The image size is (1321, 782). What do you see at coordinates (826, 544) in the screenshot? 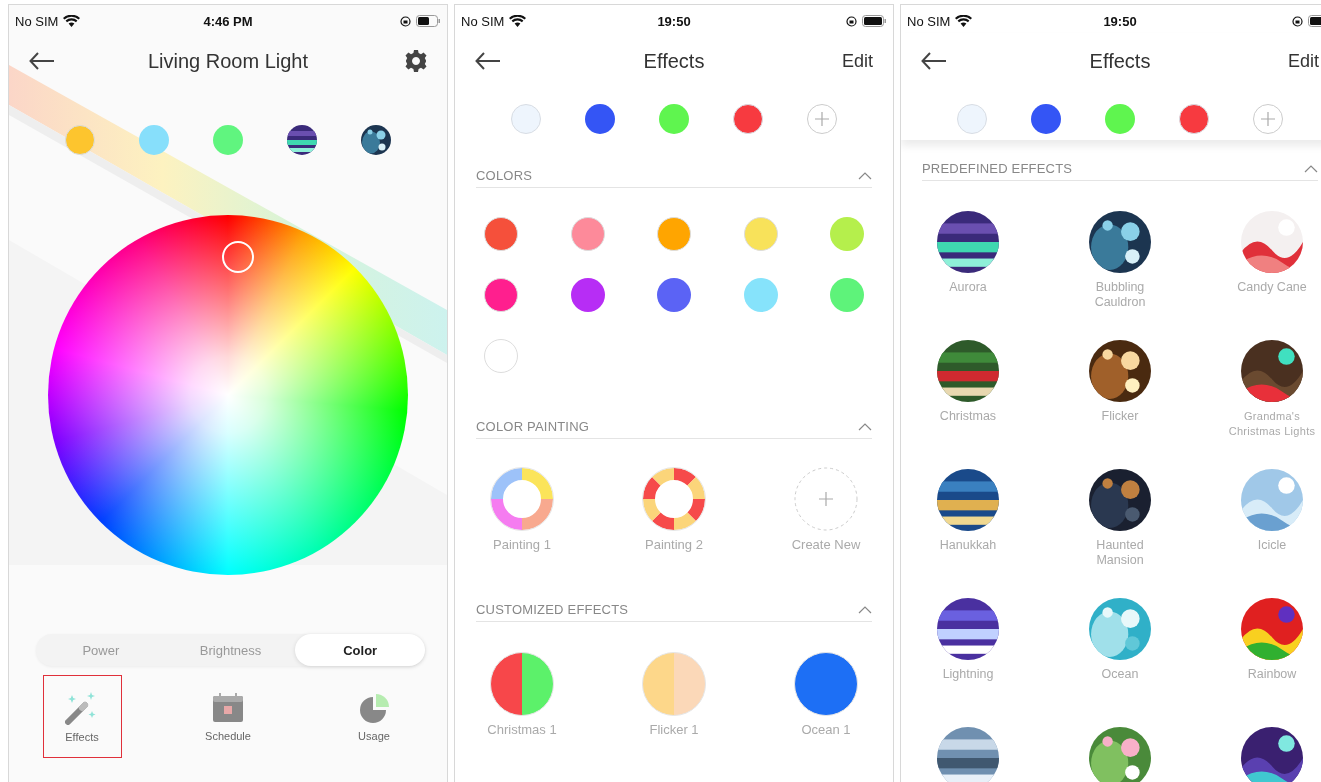
I see `painting-label: Create New` at bounding box center [826, 544].